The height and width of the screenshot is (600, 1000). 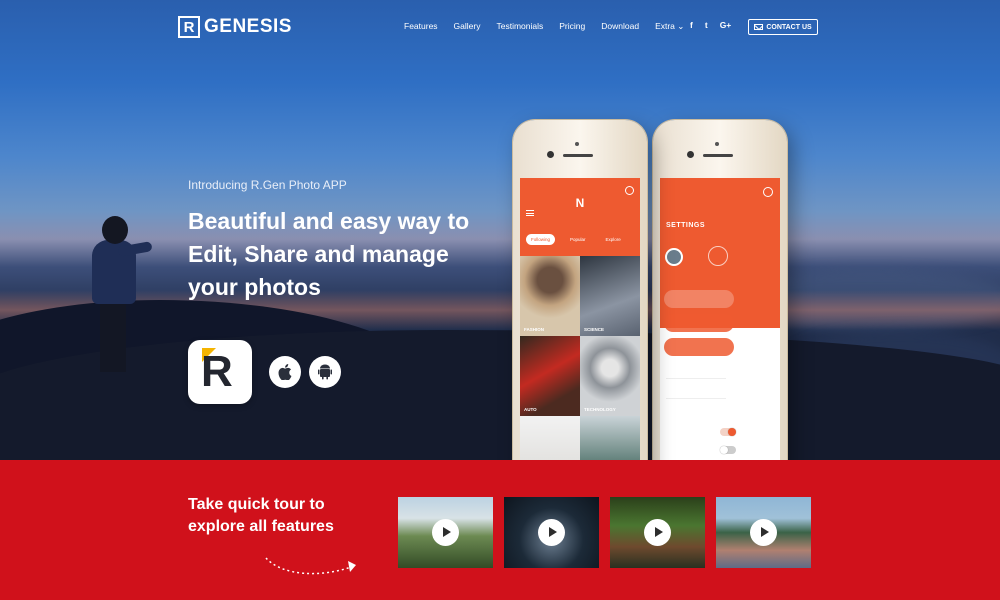 I want to click on headline-line: Edit, Share and manage, so click(x=318, y=254).